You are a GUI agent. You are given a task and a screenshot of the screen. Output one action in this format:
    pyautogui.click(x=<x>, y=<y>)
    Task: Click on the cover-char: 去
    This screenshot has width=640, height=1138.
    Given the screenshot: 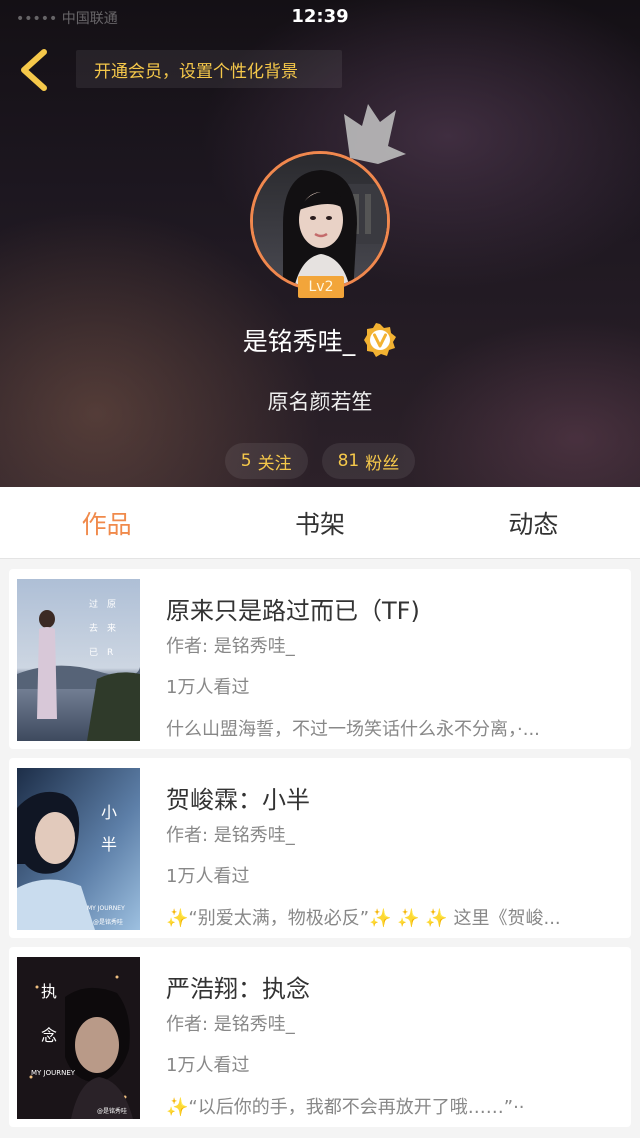 What is the action you would take?
    pyautogui.click(x=93, y=628)
    